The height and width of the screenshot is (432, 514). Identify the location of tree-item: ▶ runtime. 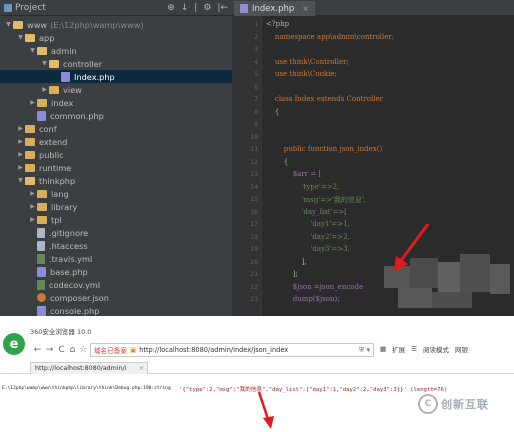
(116, 167).